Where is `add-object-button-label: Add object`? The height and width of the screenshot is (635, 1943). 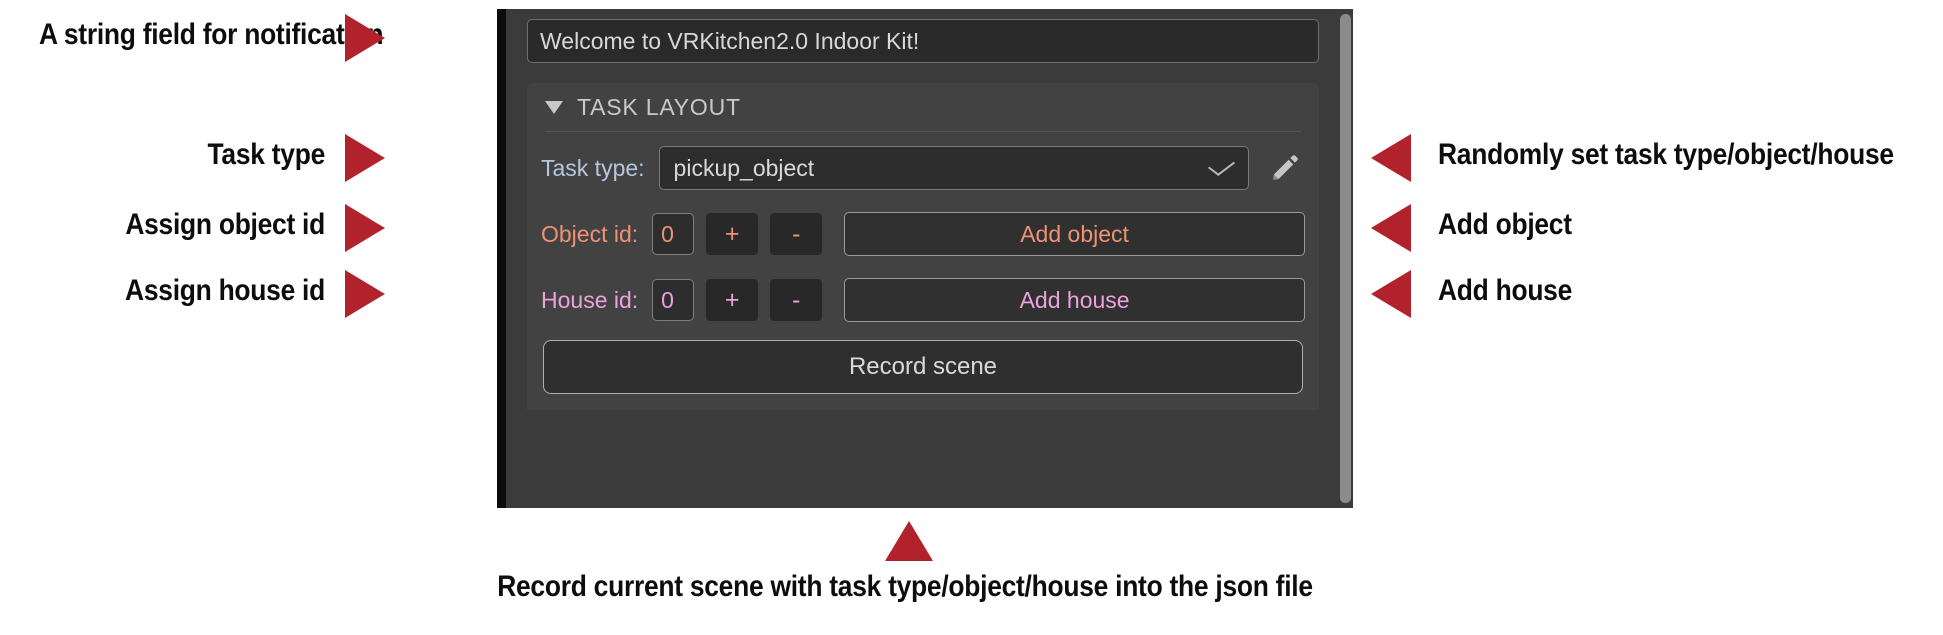
add-object-button-label: Add object is located at coordinates (1074, 233).